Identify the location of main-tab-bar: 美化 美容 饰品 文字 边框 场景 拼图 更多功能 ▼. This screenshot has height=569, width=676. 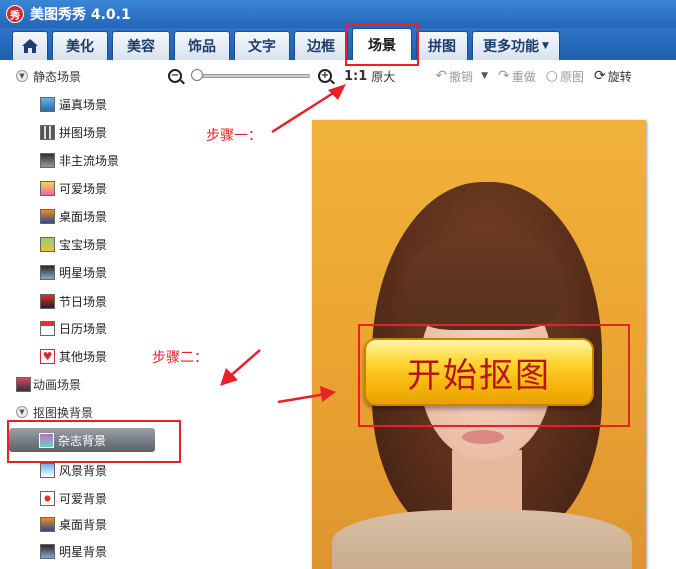
(338, 44).